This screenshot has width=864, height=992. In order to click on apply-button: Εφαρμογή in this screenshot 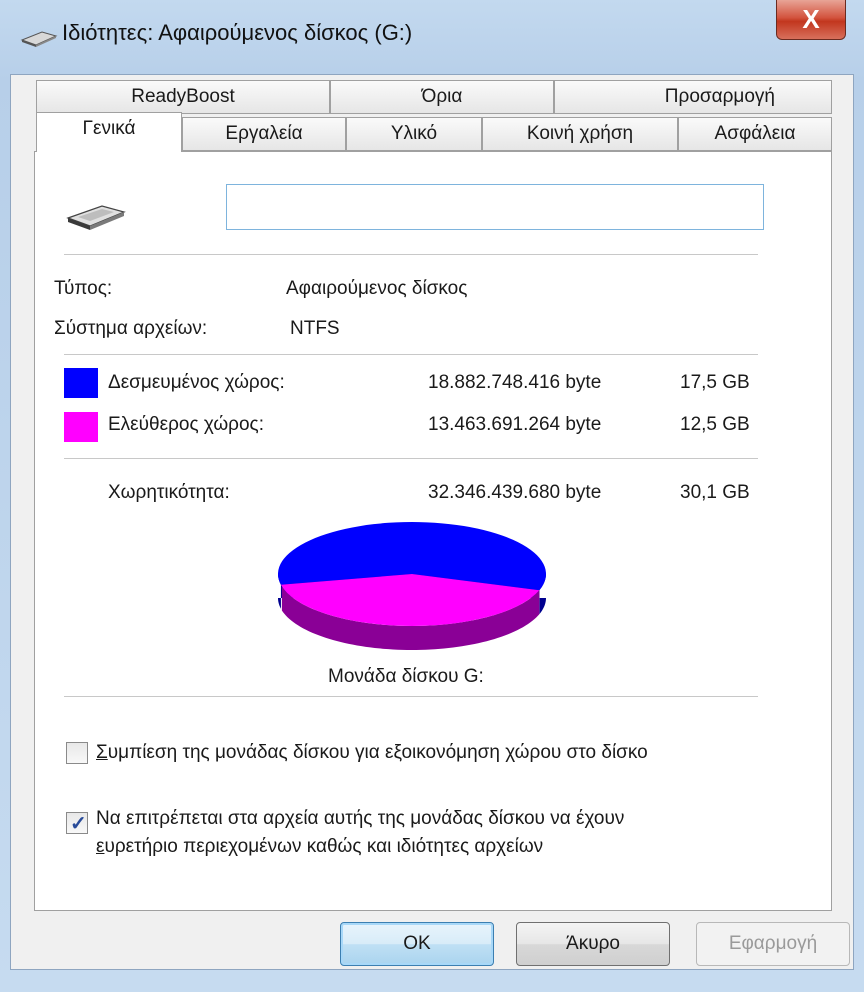, I will do `click(773, 944)`.